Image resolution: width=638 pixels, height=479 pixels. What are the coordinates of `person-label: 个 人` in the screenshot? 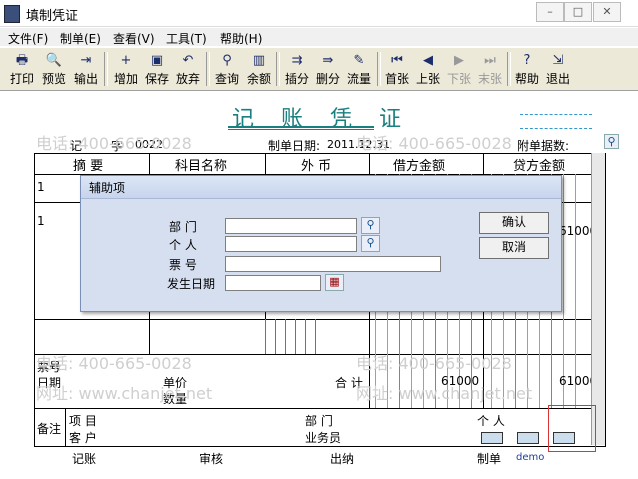 It's located at (491, 421).